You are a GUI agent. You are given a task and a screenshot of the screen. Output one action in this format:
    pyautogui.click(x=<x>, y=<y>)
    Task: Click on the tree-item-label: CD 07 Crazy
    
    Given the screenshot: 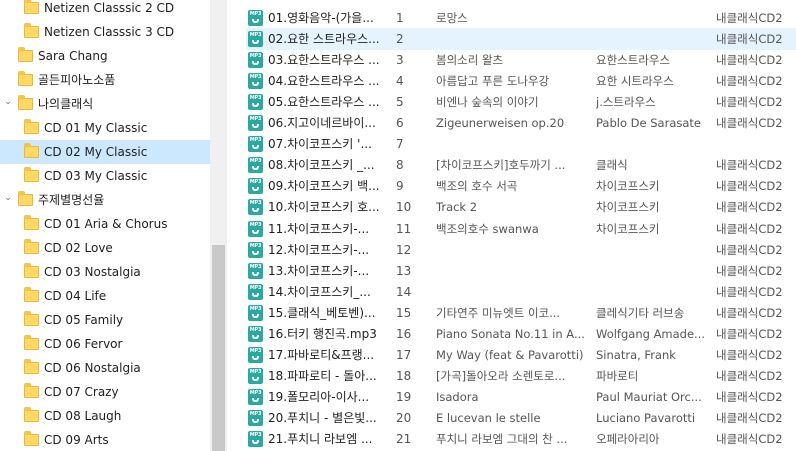 What is the action you would take?
    pyautogui.click(x=81, y=392)
    